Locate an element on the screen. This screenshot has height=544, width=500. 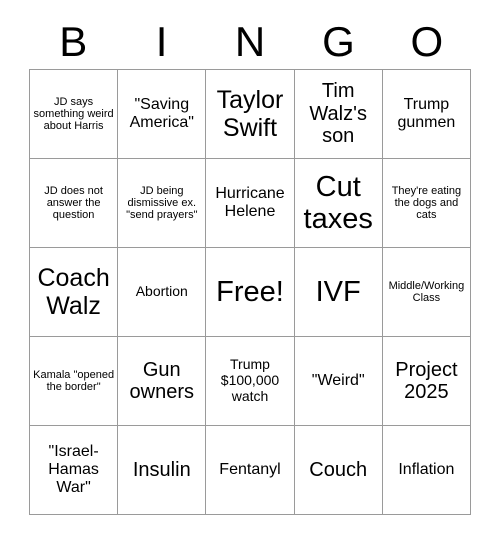
bingo-cell-label: Kamala "opened the border" is located at coordinates (74, 380).